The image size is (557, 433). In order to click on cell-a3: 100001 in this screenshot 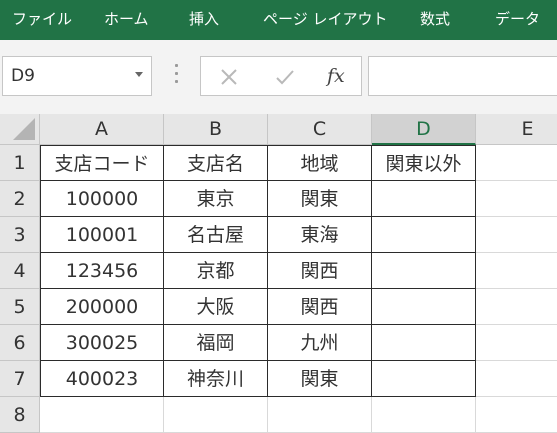, I will do `click(102, 235)`.